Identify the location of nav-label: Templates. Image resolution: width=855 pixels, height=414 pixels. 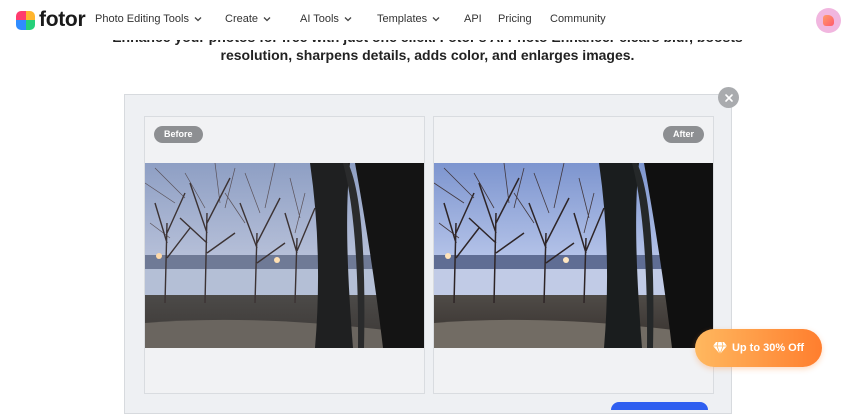
(402, 19).